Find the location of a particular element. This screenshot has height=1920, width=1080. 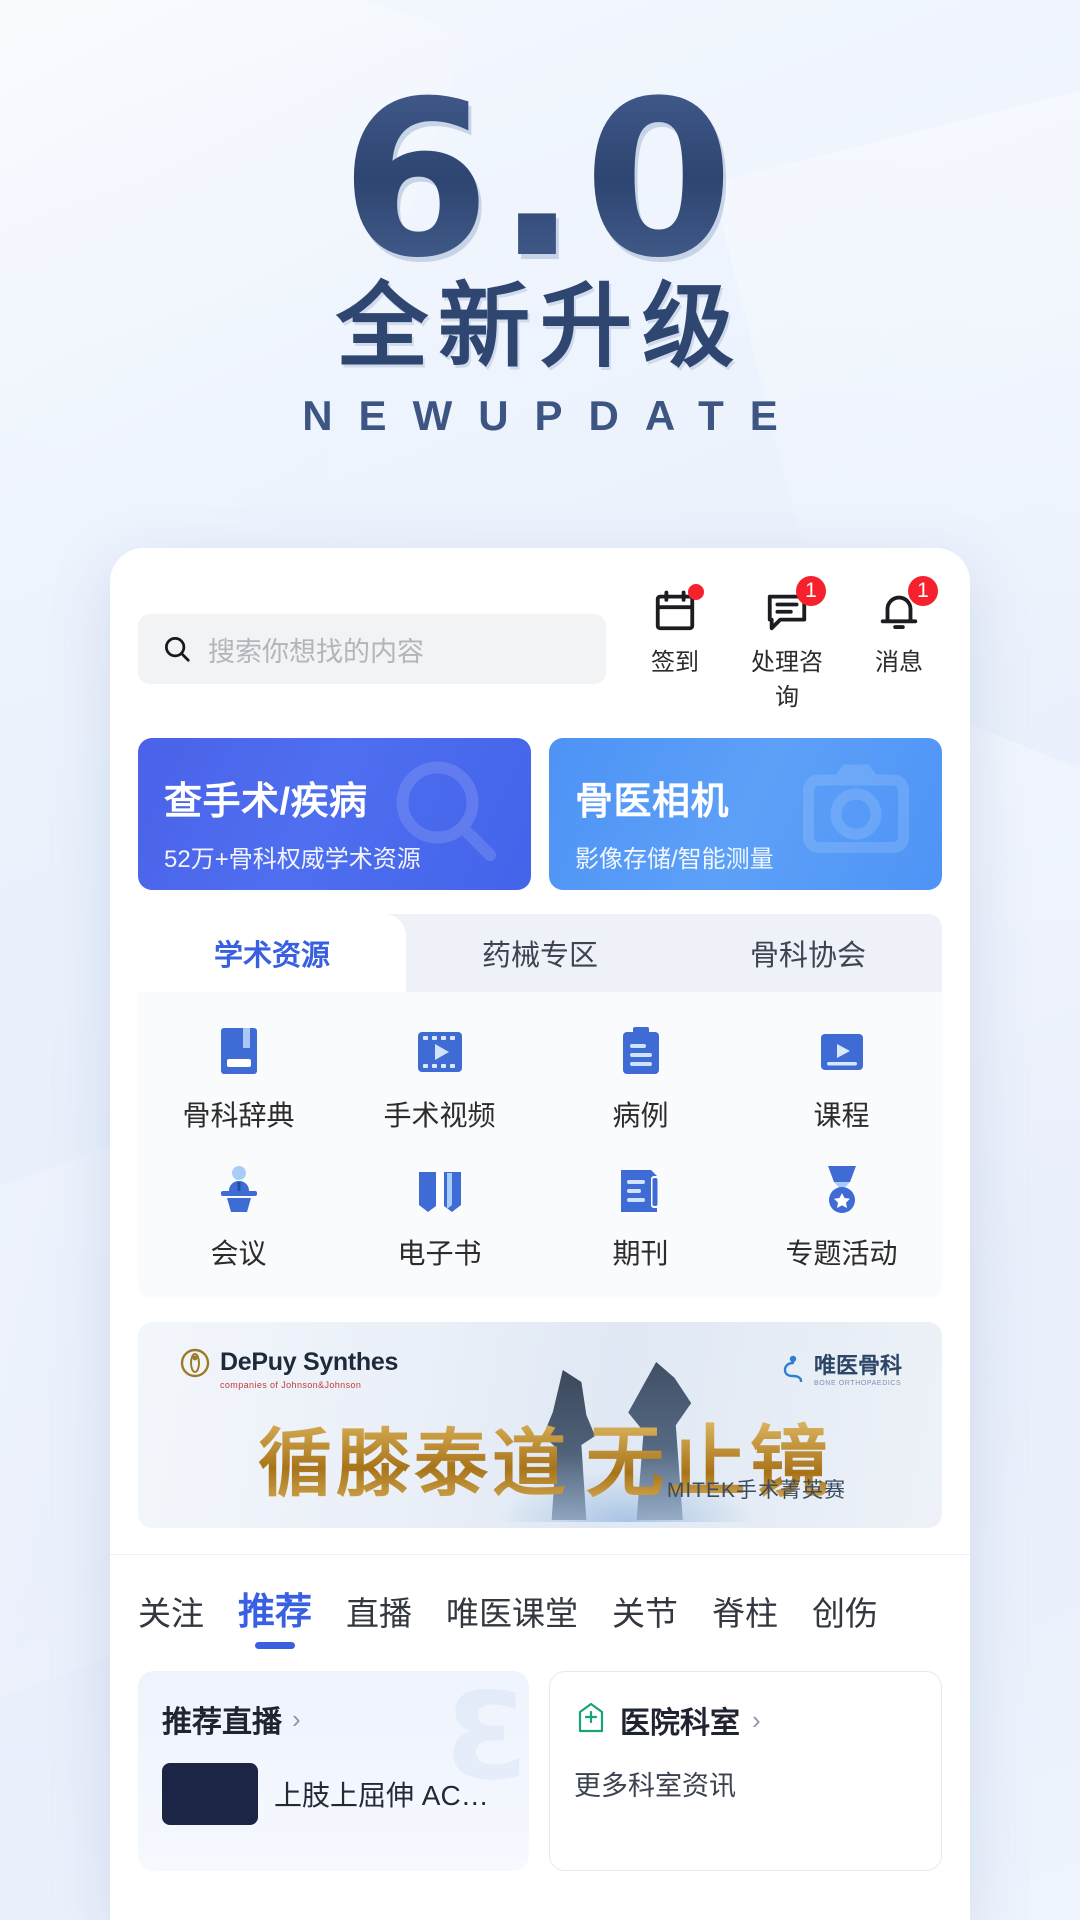

grid-item-course: 课程 is located at coordinates (841, 1078).